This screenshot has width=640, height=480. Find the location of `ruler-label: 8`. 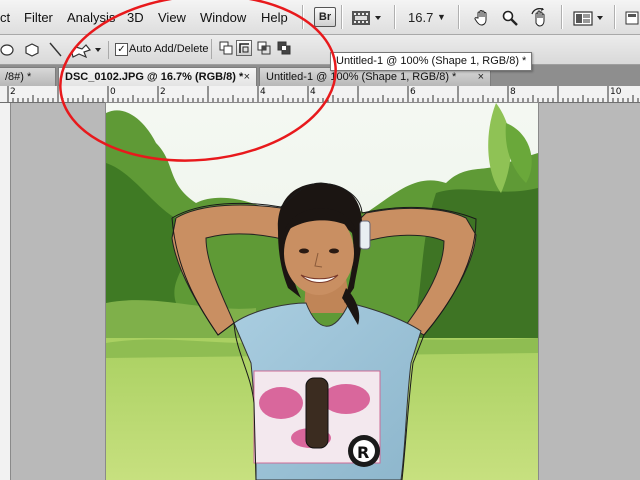

ruler-label: 8 is located at coordinates (513, 92).